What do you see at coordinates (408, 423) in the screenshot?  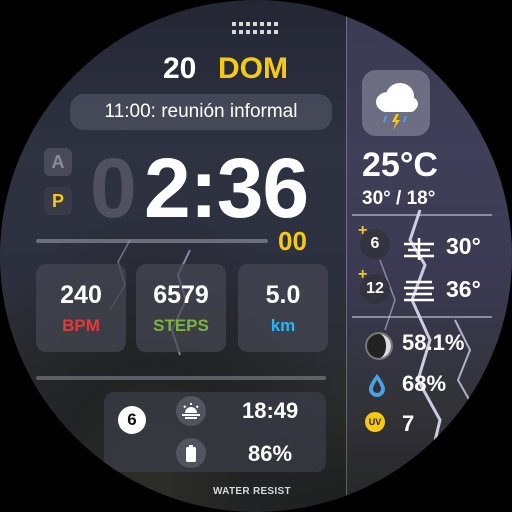 I see `uv-index: 7` at bounding box center [408, 423].